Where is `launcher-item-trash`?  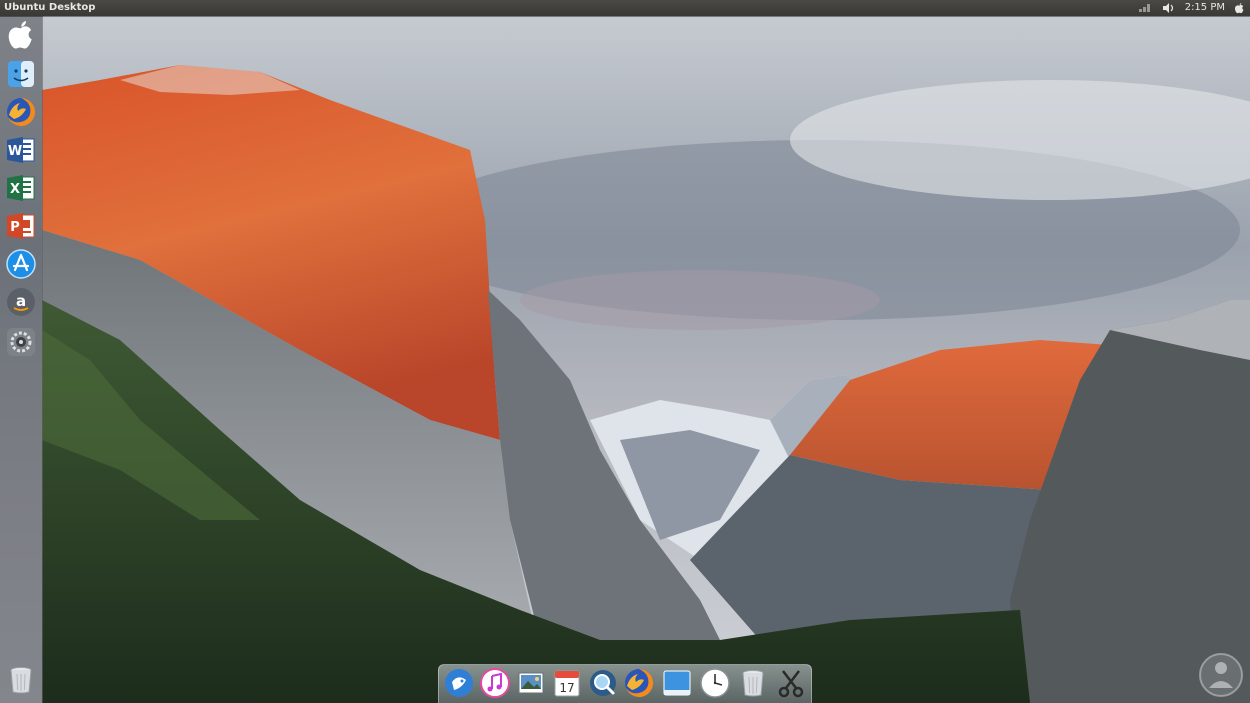
launcher-item-trash is located at coordinates (21, 680).